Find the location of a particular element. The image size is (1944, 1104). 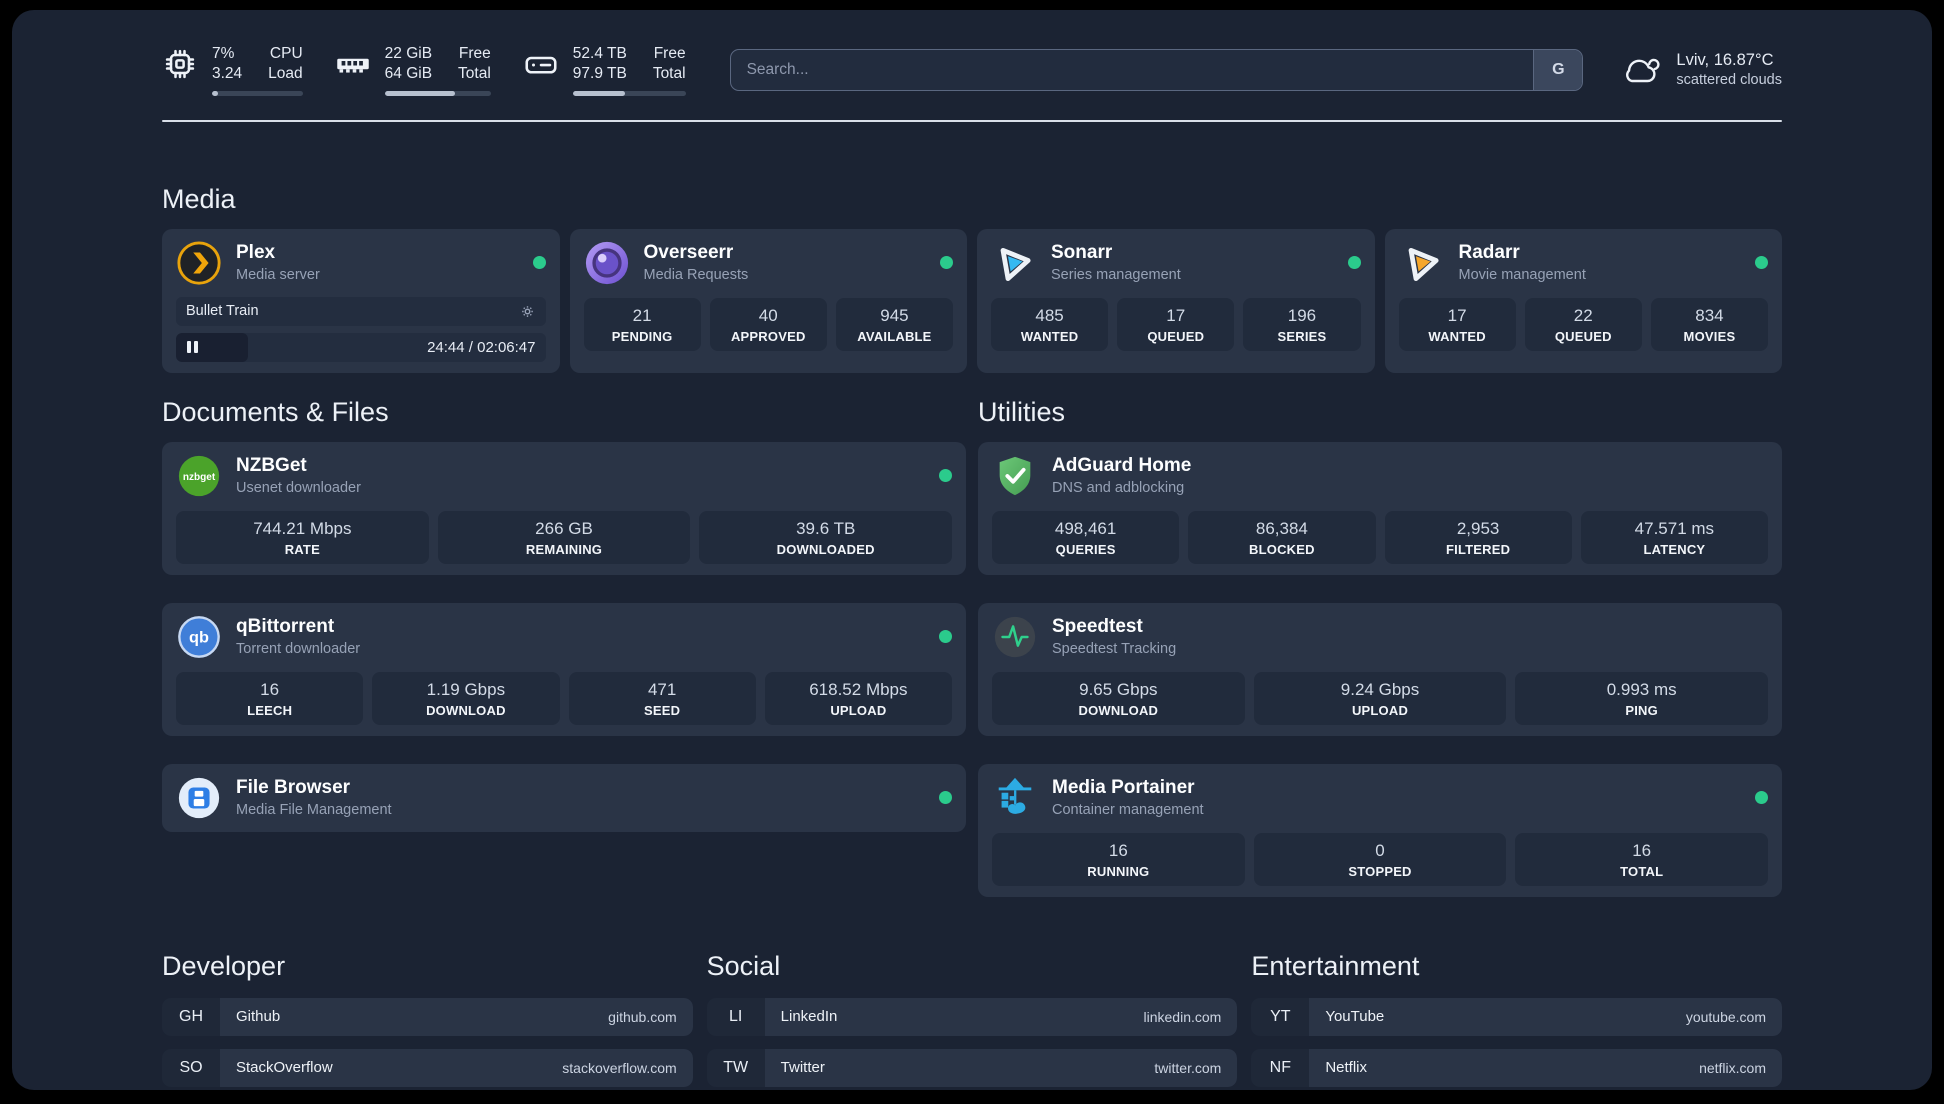

service-description: Series management is located at coordinates (1116, 275).